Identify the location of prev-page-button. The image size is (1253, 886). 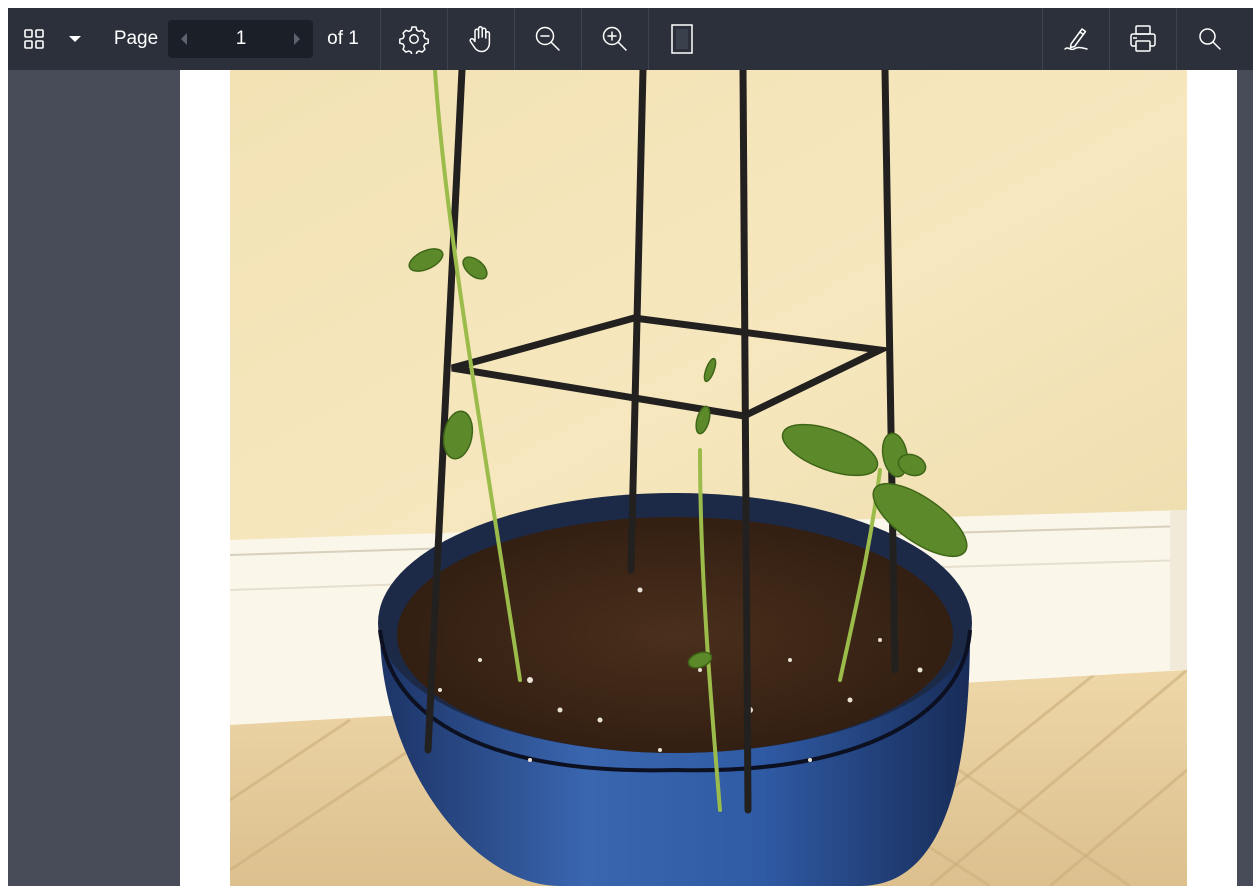
(184, 39).